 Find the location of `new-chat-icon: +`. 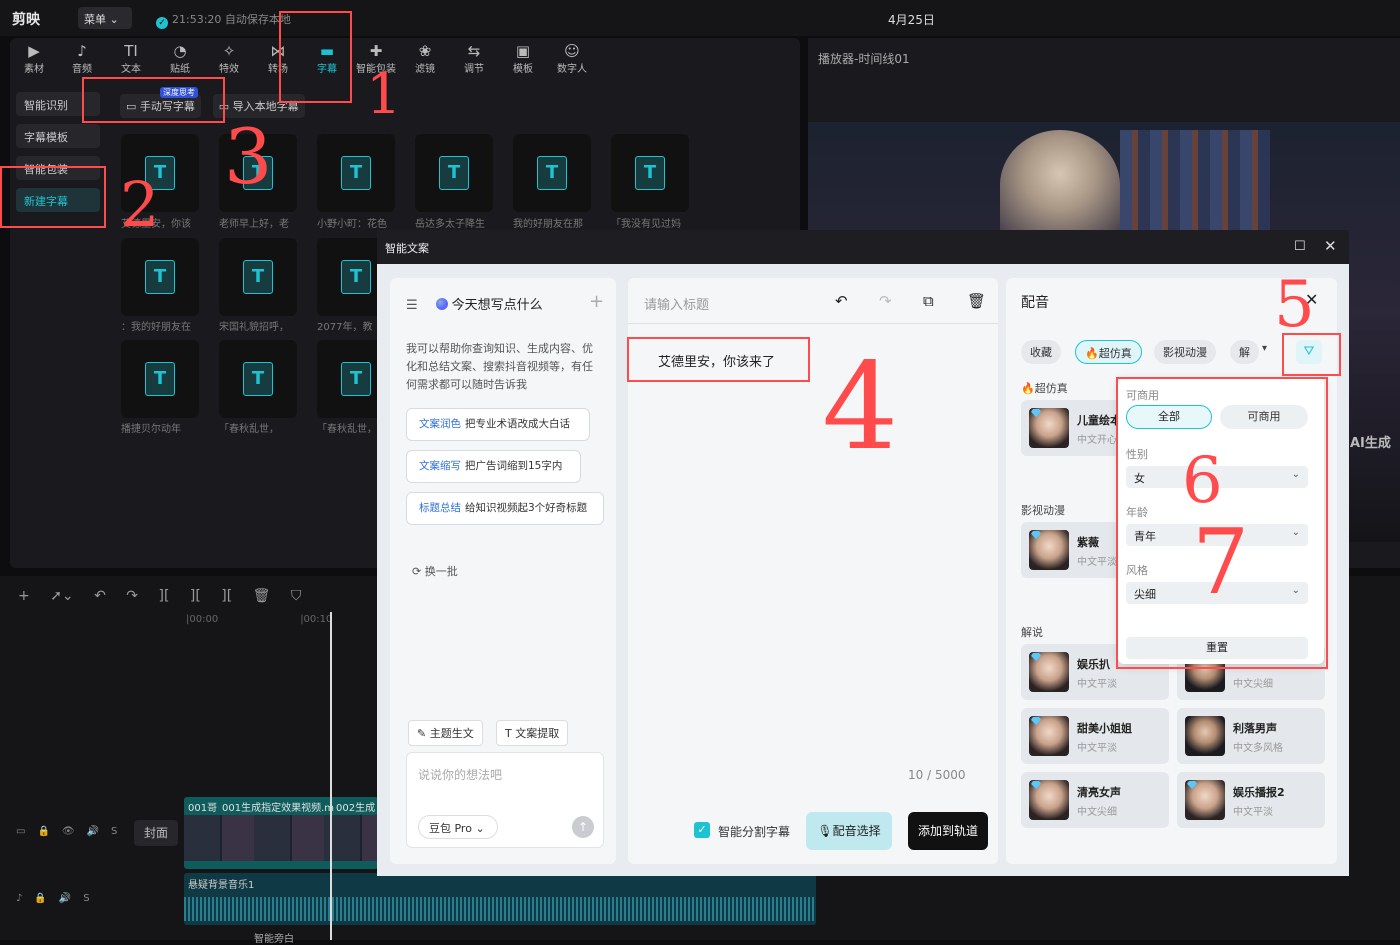

new-chat-icon: + is located at coordinates (596, 301).